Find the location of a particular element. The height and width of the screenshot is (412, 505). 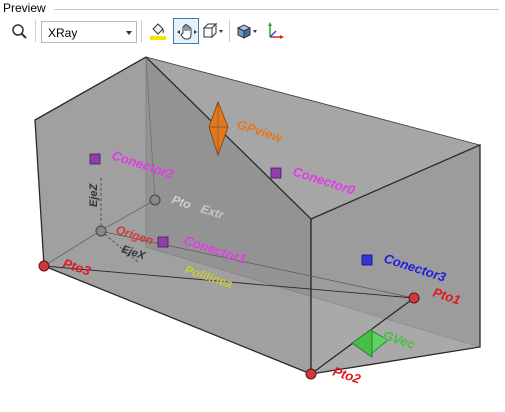

paint-bucket-icon is located at coordinates (158, 31).